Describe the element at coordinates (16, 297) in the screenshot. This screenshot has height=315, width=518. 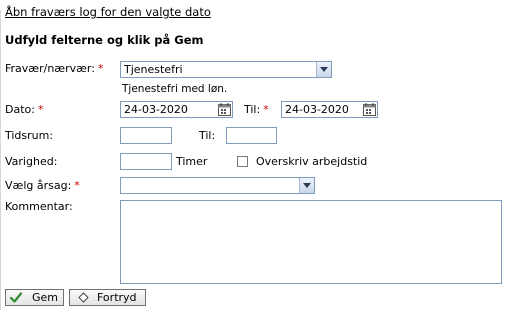
I see `check-icon` at that location.